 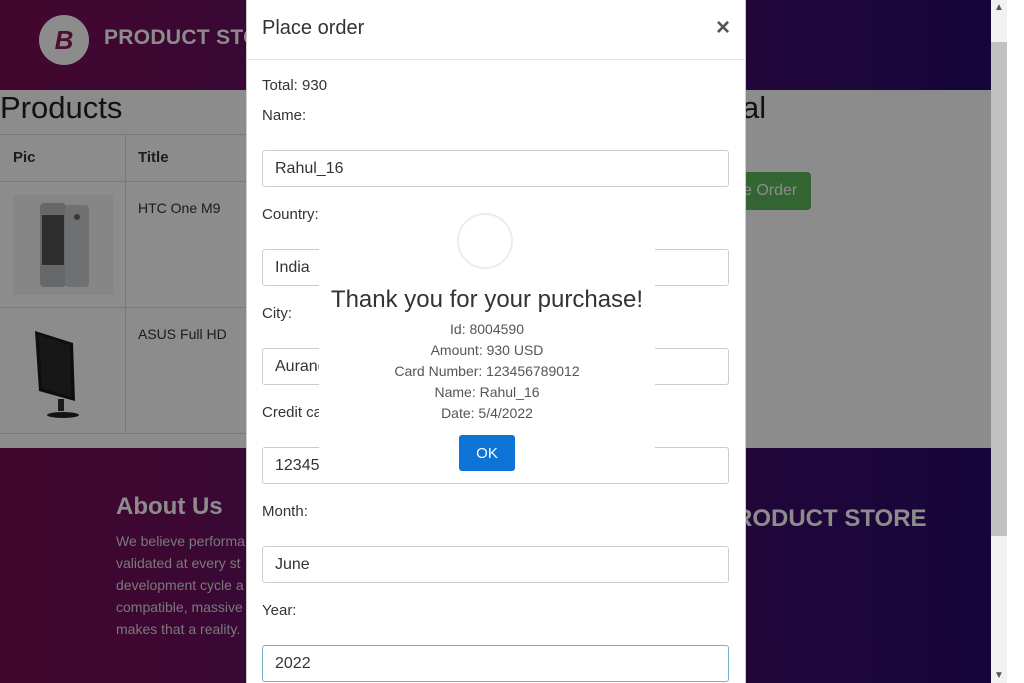 I want to click on scroll-up-icon: ▲, so click(x=999, y=7).